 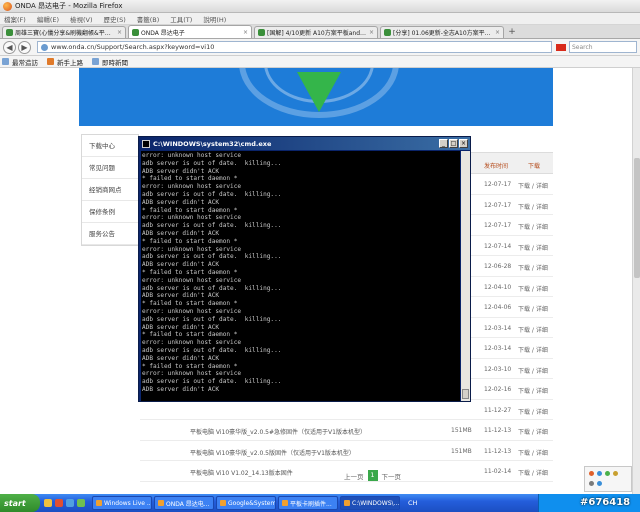 What do you see at coordinates (372, 475) in the screenshot?
I see `current-page: 1` at bounding box center [372, 475].